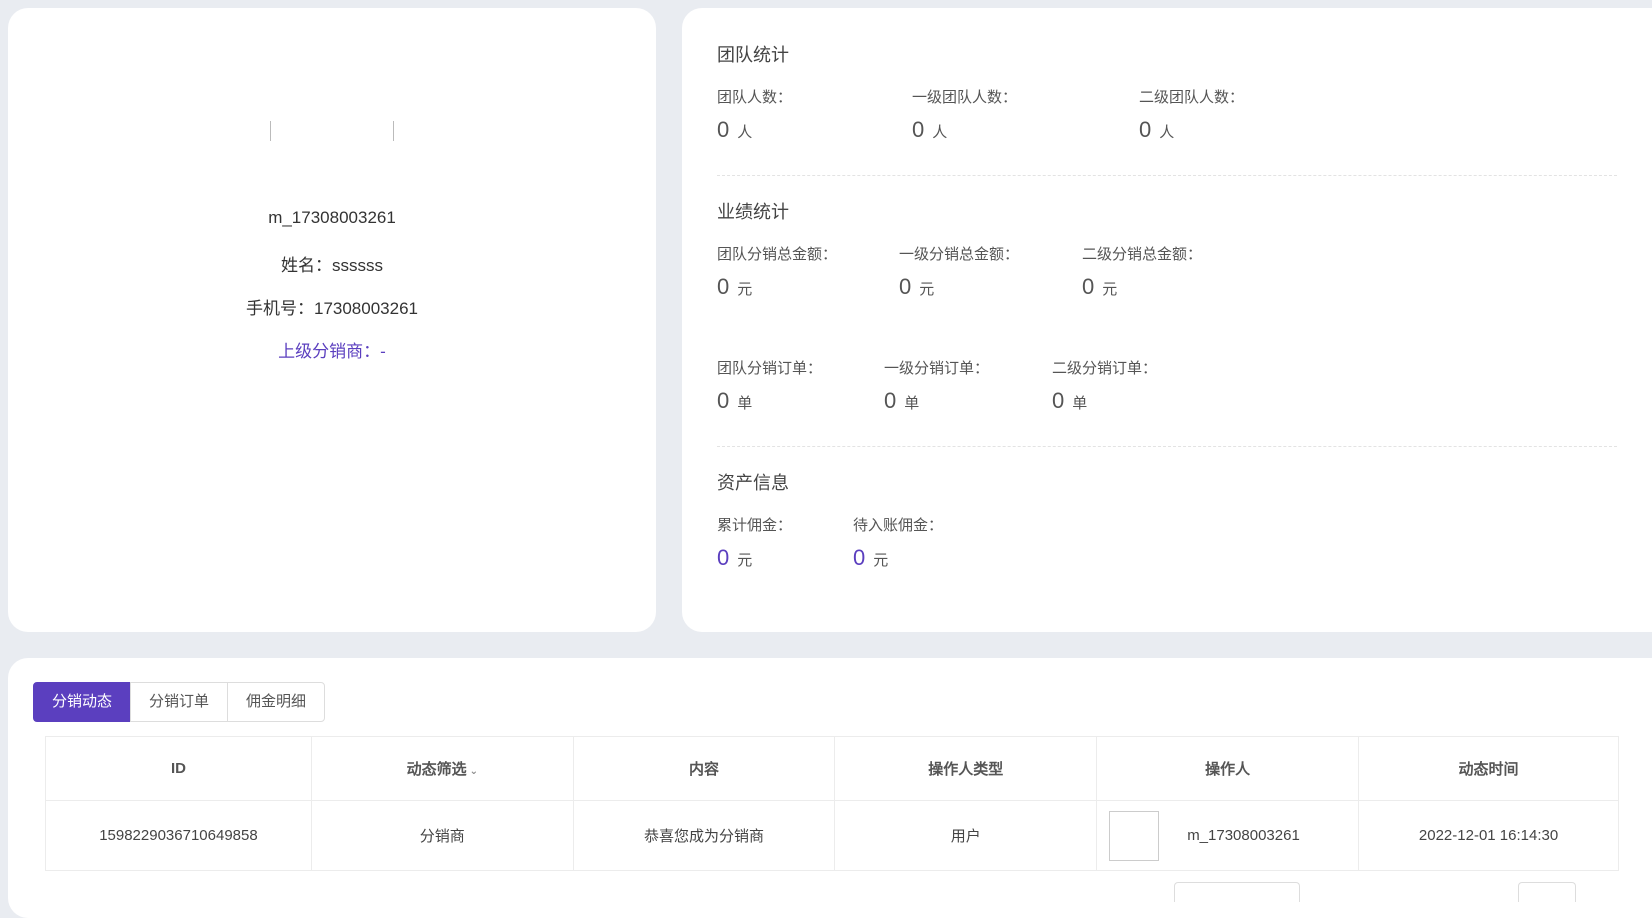 The image size is (1652, 918). Describe the element at coordinates (959, 271) in the screenshot. I see `level1-amount-stat: 一级分销总金额： 0元` at that location.